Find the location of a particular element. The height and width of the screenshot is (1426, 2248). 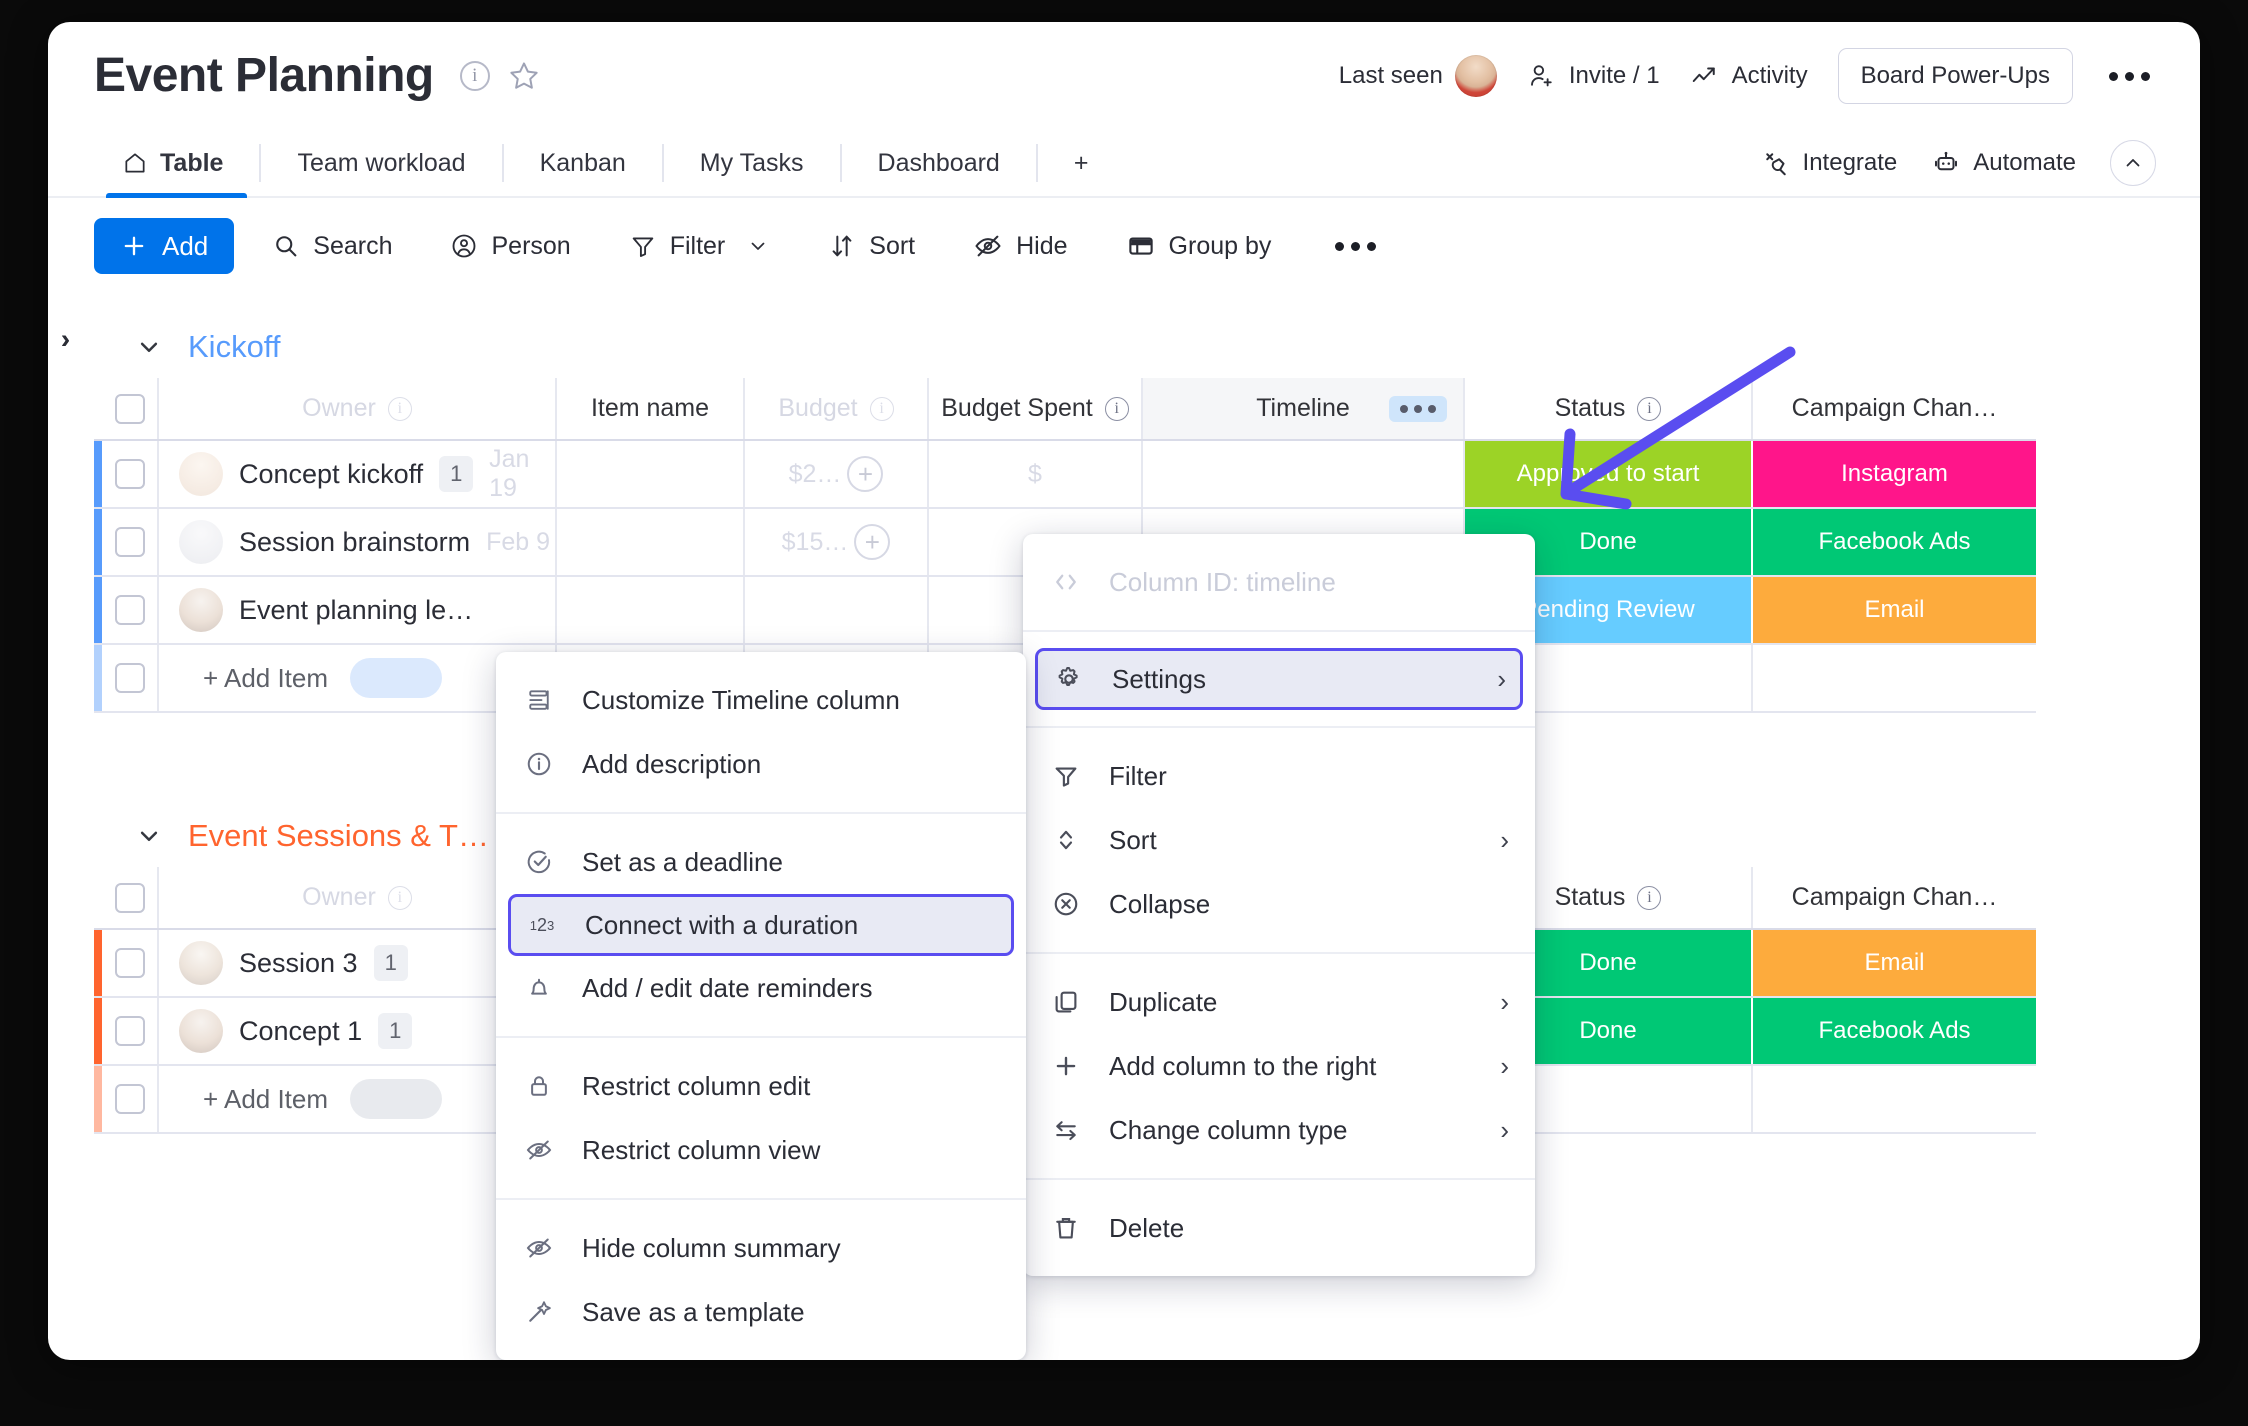

column-header-budget-spent: Budget Spent i is located at coordinates (1035, 409).